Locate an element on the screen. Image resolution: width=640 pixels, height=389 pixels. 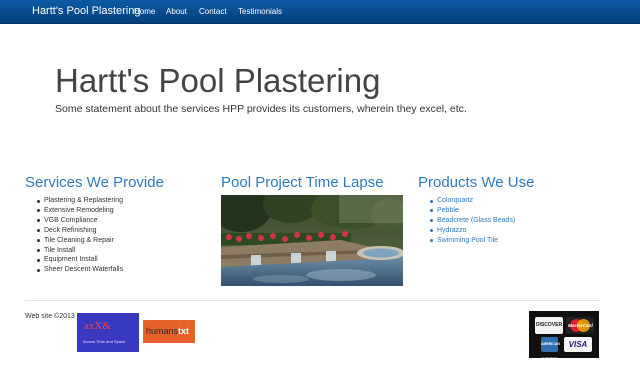
visa-card-icon: VISA is located at coordinates (578, 344).